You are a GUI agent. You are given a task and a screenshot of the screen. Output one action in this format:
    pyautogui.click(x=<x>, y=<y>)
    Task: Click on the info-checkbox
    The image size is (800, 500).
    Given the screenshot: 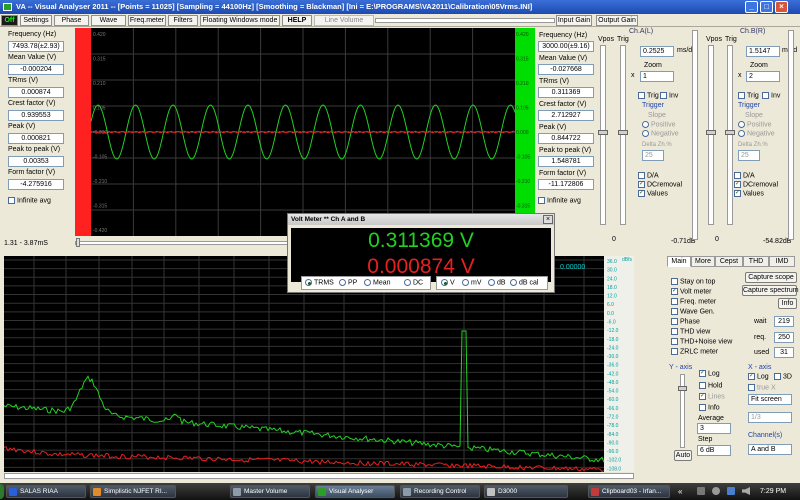 What is the action you would take?
    pyautogui.click(x=702, y=407)
    